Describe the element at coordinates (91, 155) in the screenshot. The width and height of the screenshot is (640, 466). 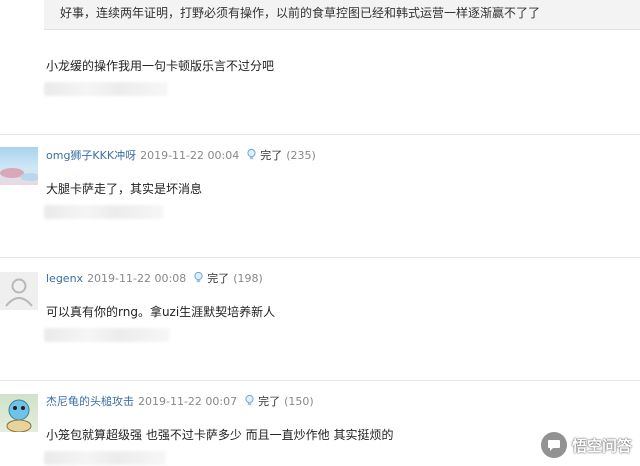
I see `username-link: omg狮子KKK冲呀` at that location.